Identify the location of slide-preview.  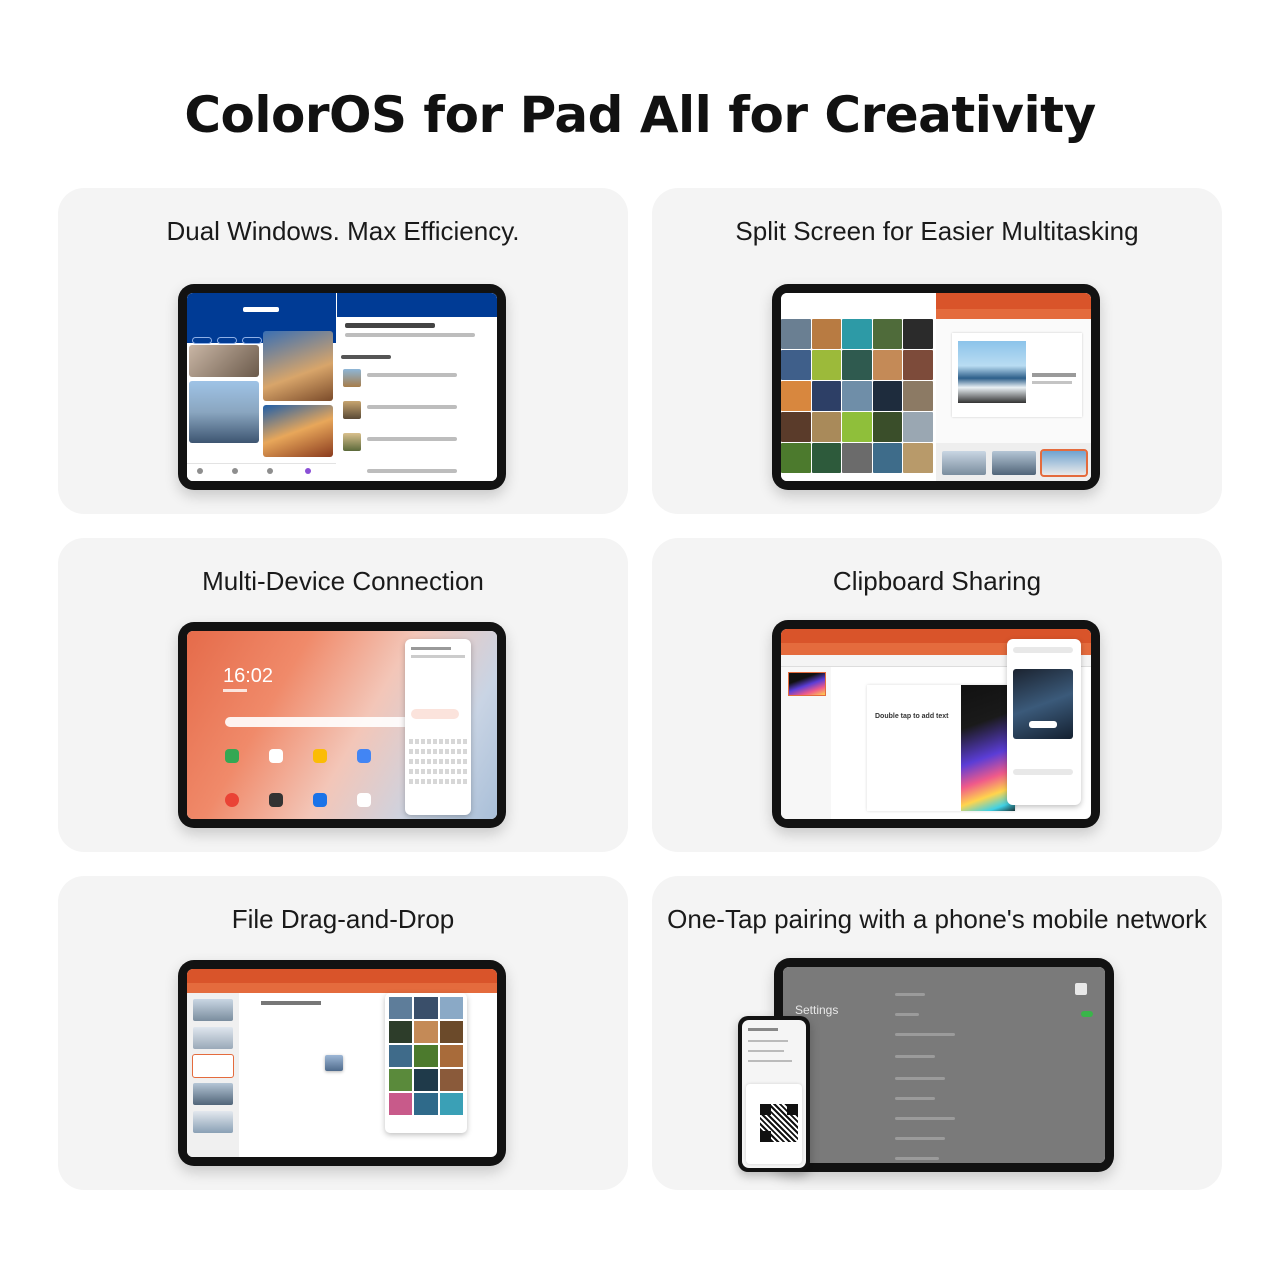
(1016, 375).